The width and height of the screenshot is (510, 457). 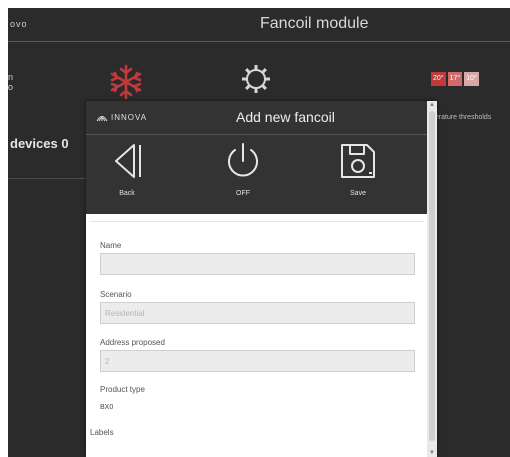 I want to click on back-button: Back, so click(x=127, y=169).